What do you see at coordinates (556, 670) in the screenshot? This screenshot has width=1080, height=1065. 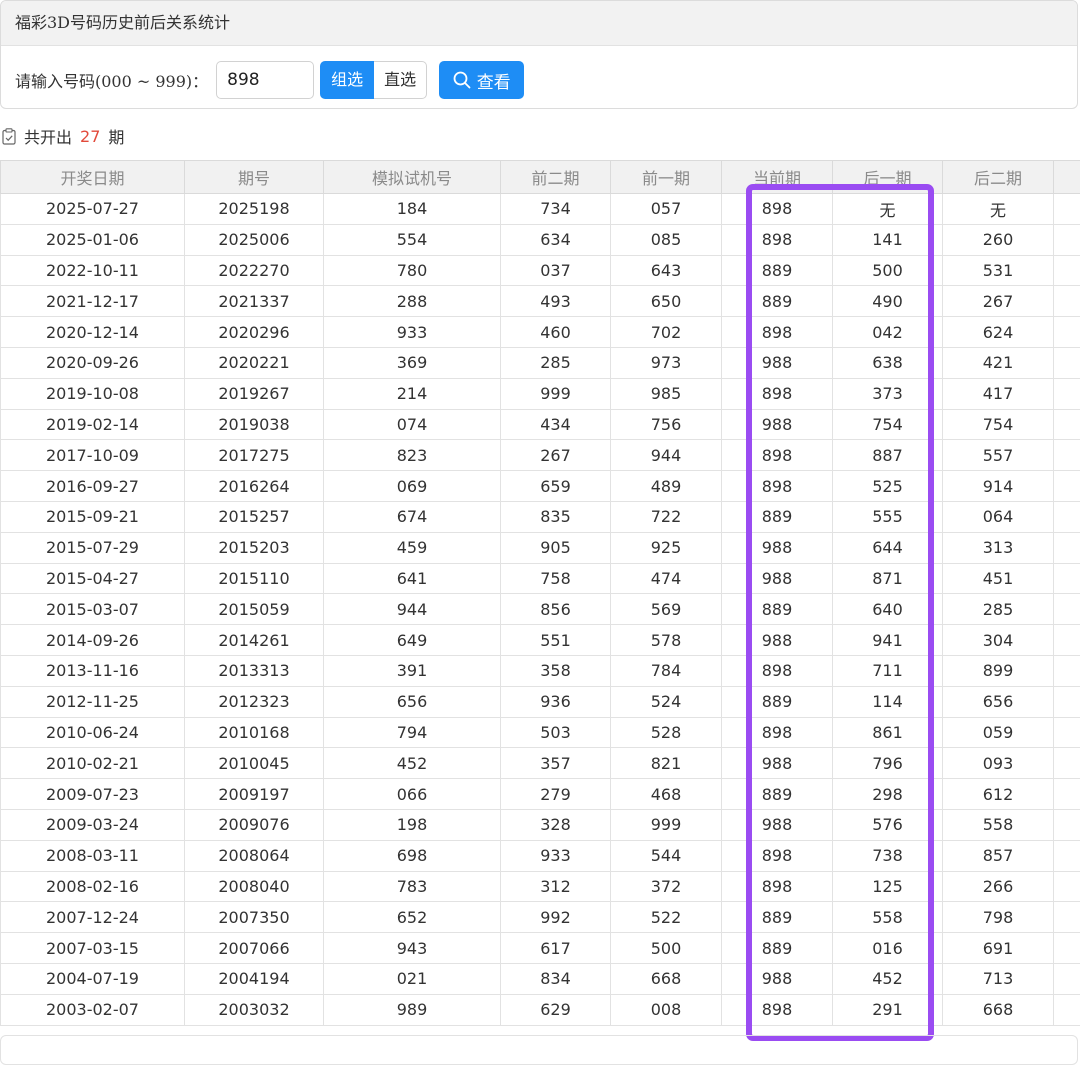 I see `cell-prev-2: 358` at bounding box center [556, 670].